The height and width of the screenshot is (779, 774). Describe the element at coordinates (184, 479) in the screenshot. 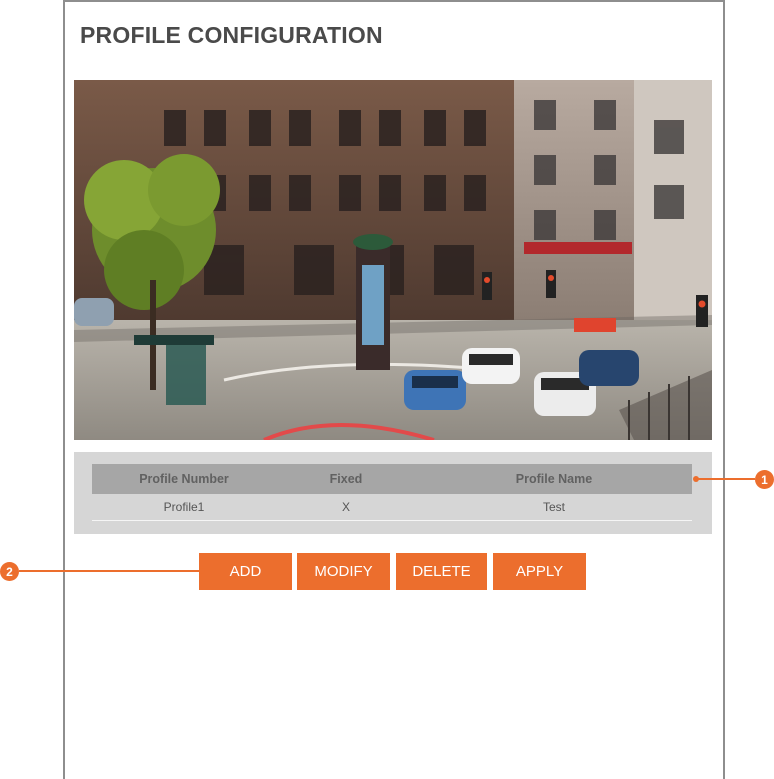

I see `header-profile-number: Profile Number` at that location.